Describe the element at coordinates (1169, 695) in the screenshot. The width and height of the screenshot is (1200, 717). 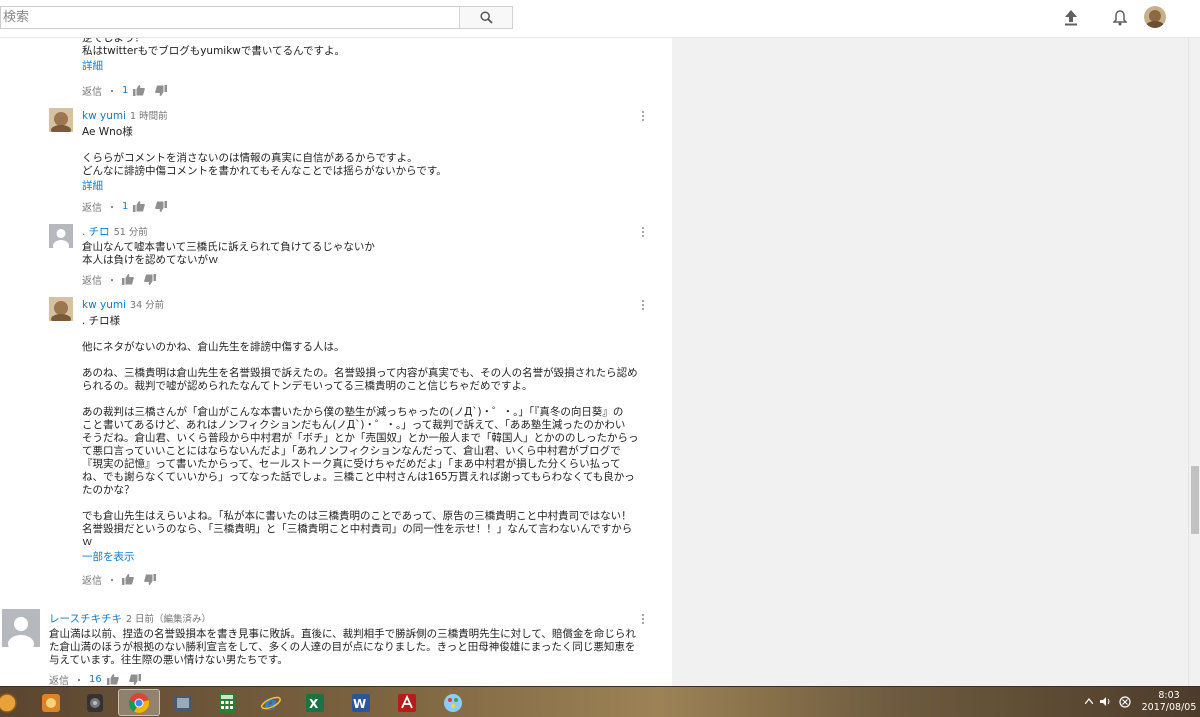
I see `clock-time: 8:03` at that location.